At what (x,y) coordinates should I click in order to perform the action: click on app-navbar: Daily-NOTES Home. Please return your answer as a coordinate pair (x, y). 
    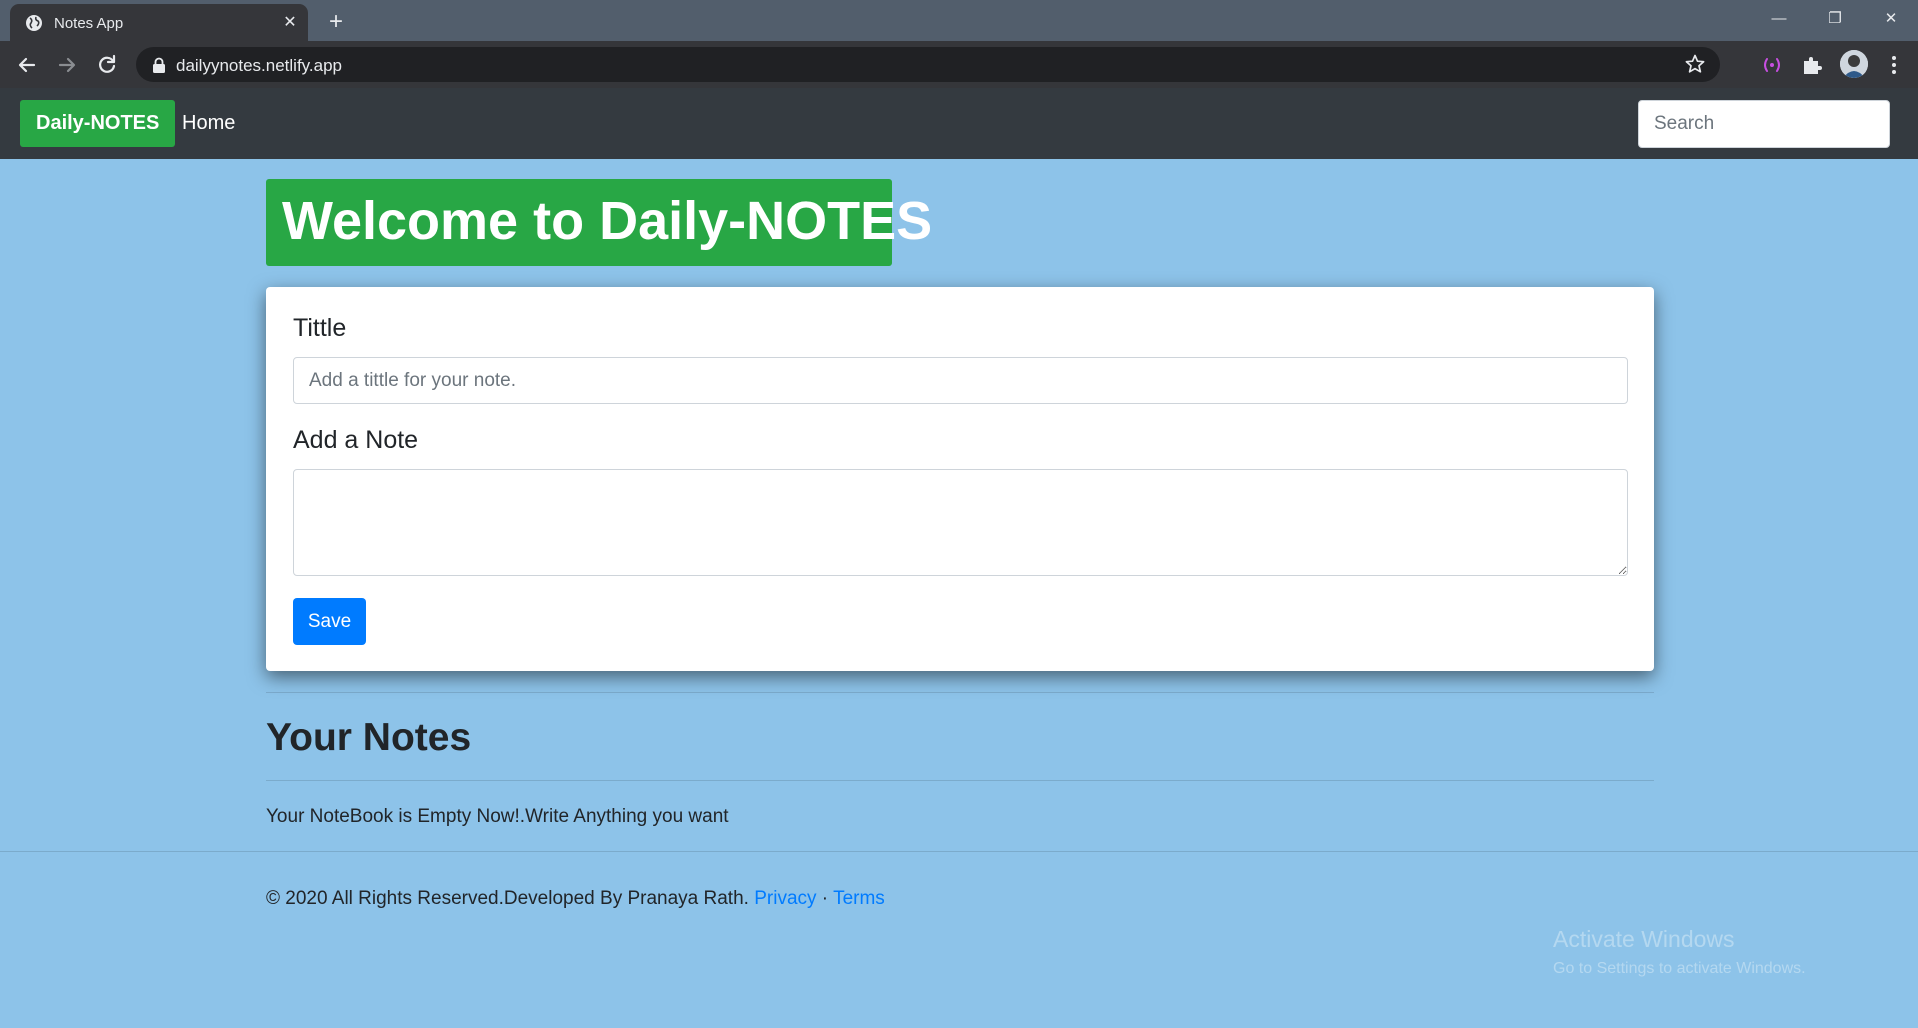
    Looking at the image, I should click on (959, 123).